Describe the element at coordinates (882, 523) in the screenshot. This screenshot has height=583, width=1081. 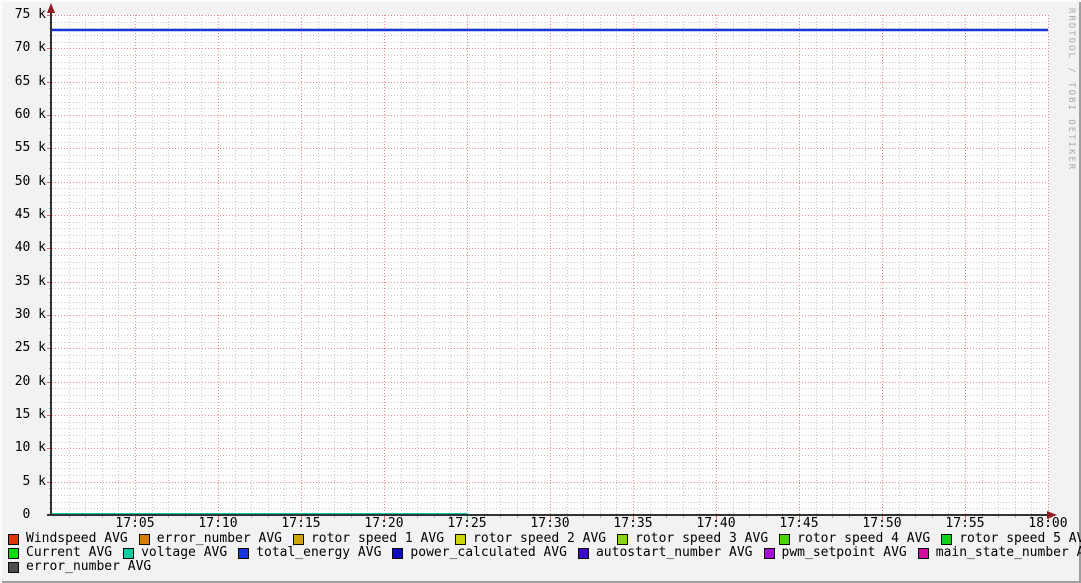
I see `x-axis-tick-label: 17:50` at that location.